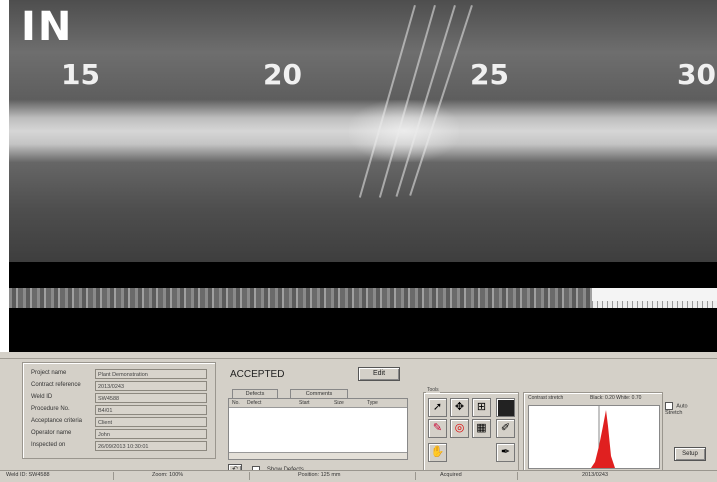 The image size is (717, 482). I want to click on info-label: Weld ID, so click(42, 397).